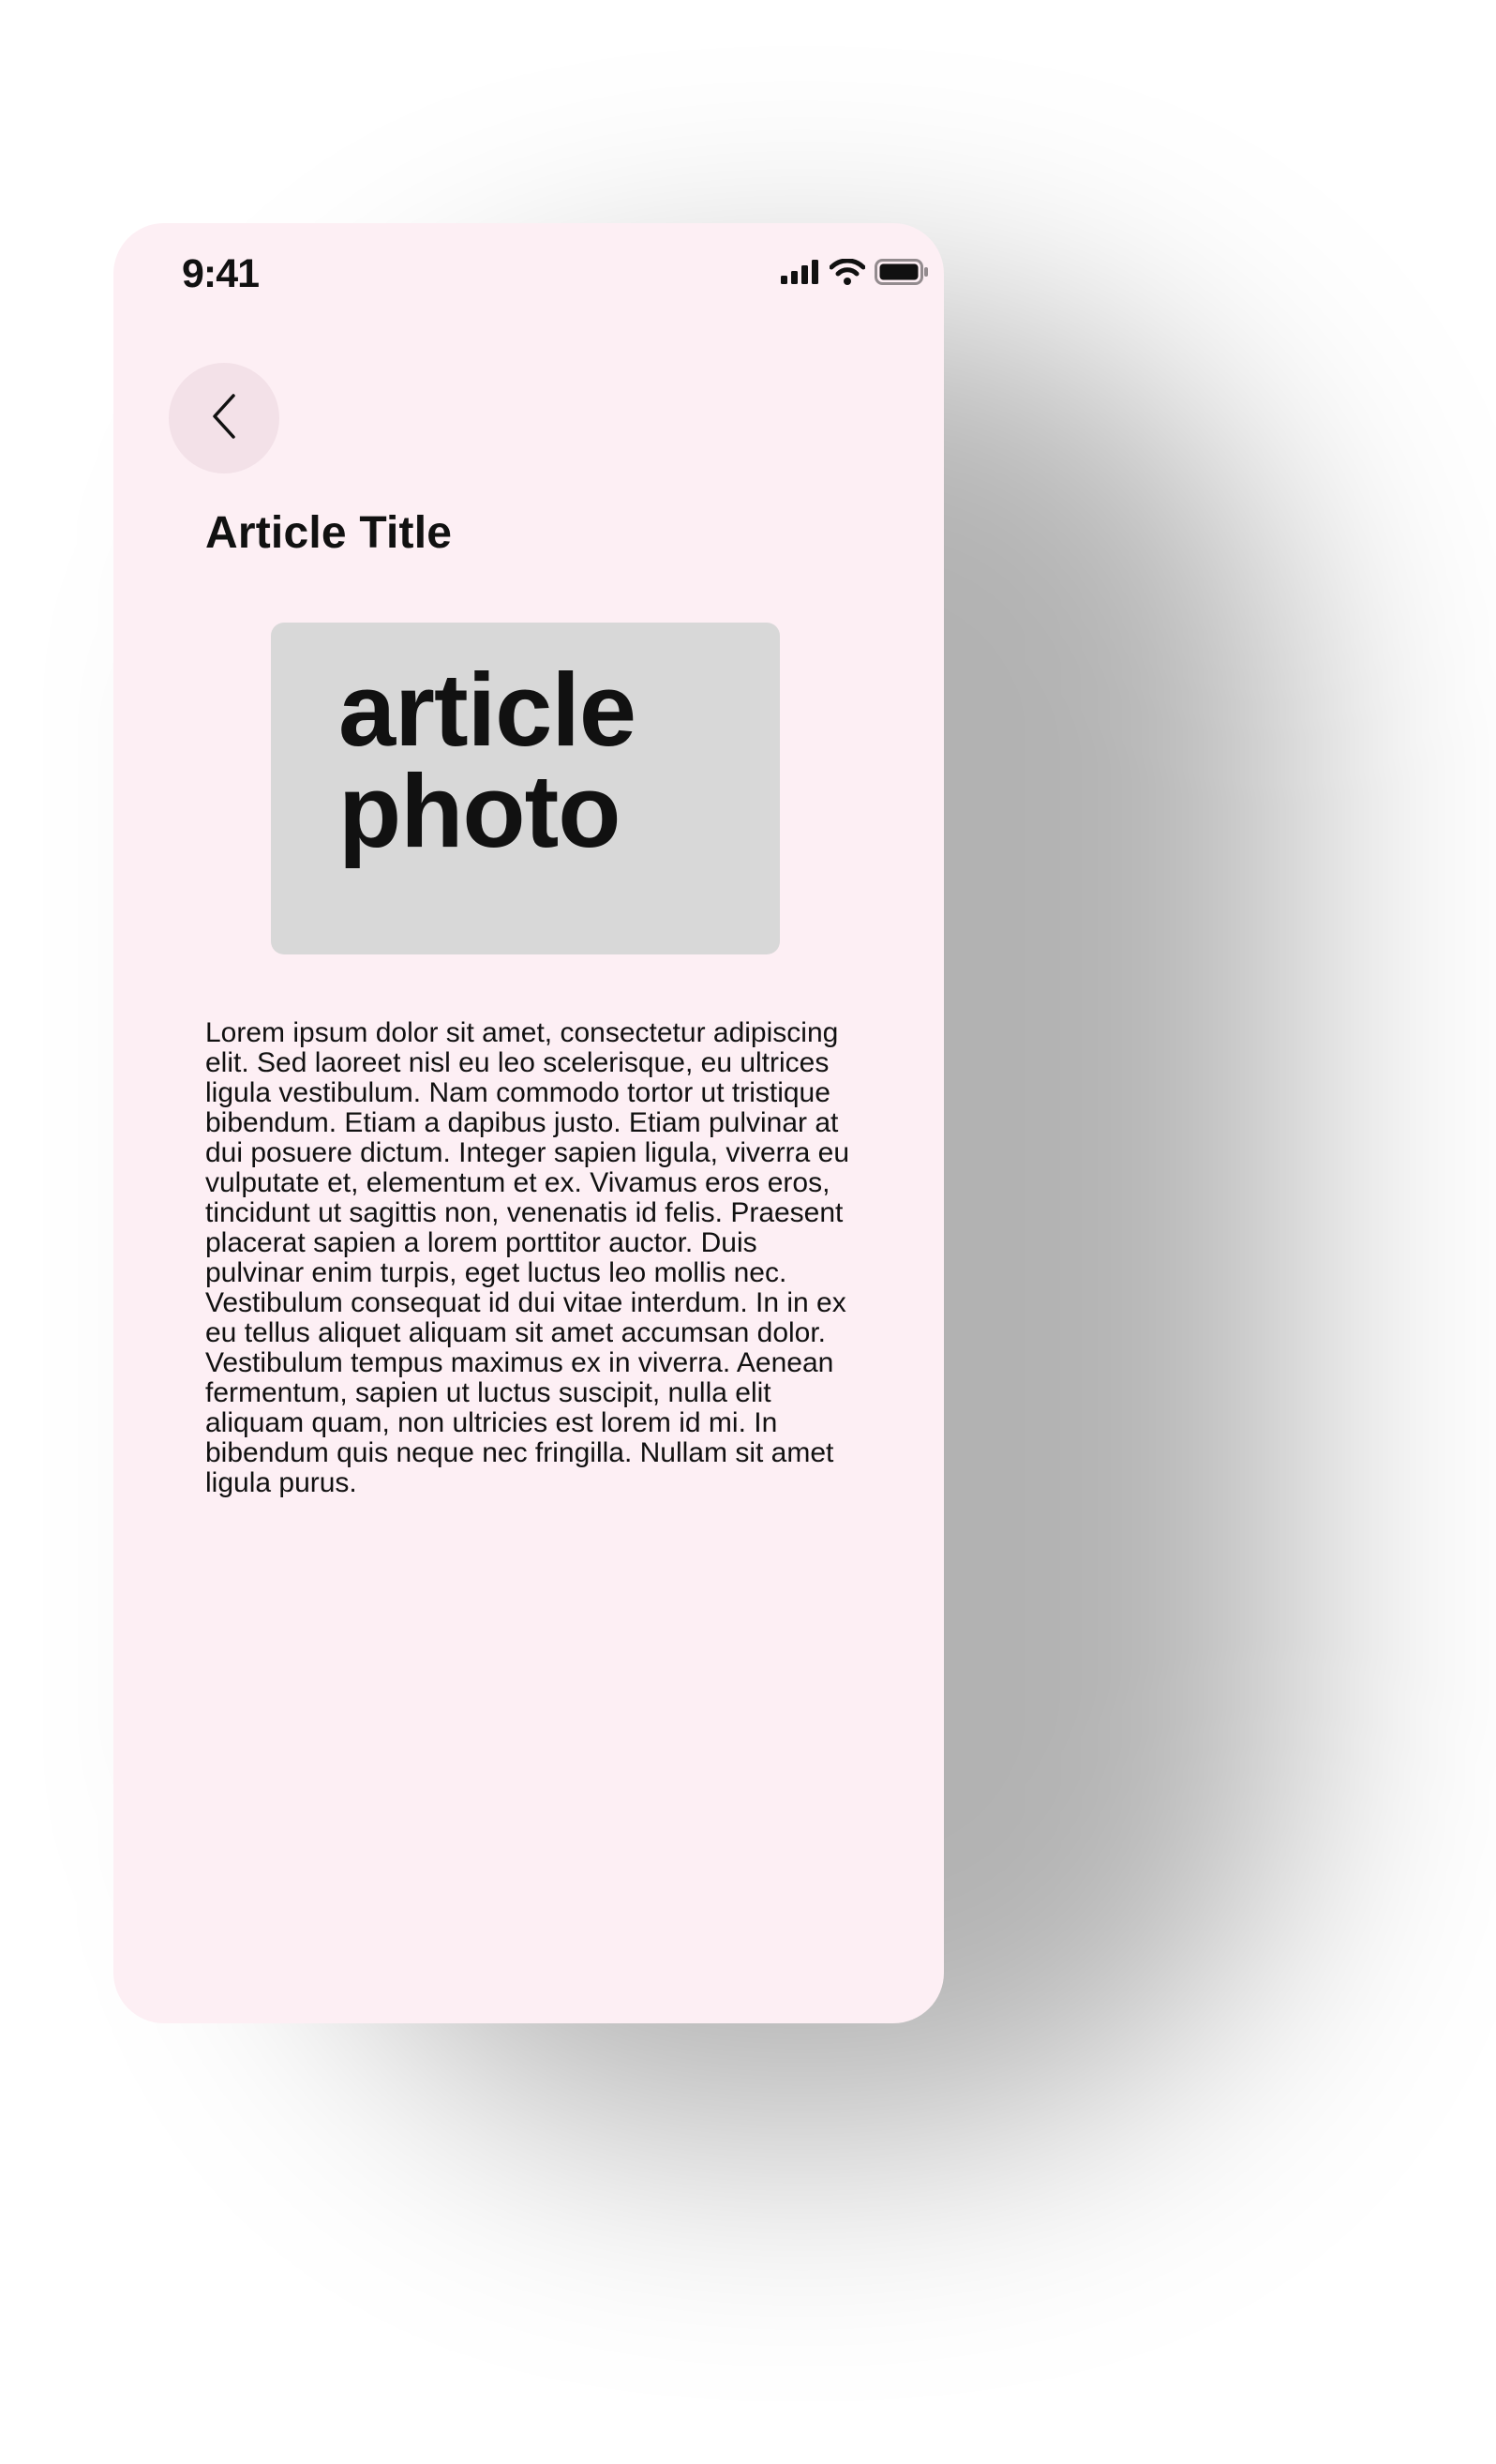  I want to click on article-photo-placeholder: article photo, so click(525, 788).